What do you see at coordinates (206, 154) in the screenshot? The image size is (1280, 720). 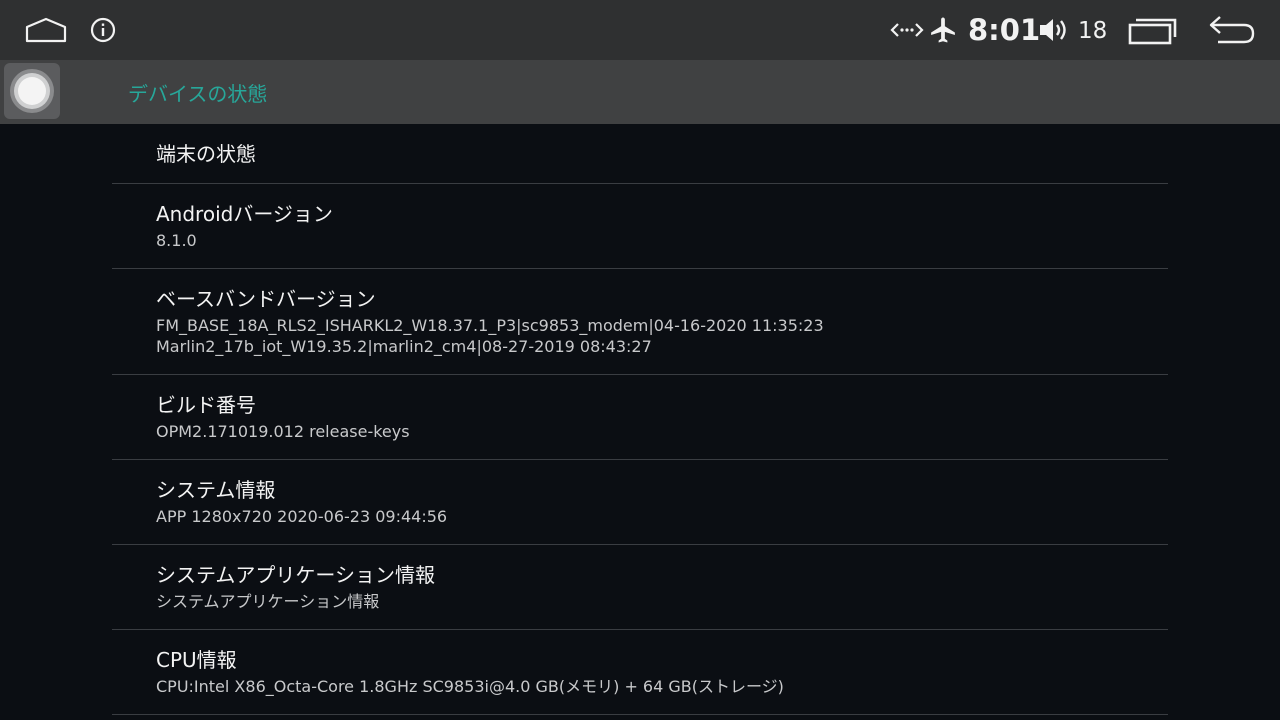 I see `item-title: 端末の状態` at bounding box center [206, 154].